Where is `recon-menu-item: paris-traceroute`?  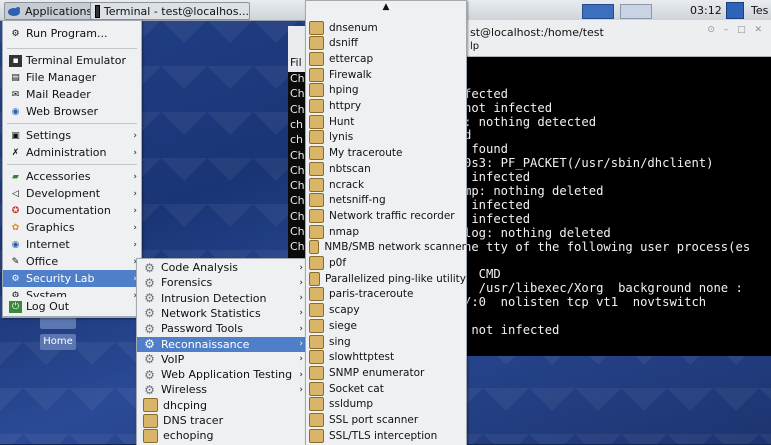 recon-menu-item: paris-traceroute is located at coordinates (386, 294).